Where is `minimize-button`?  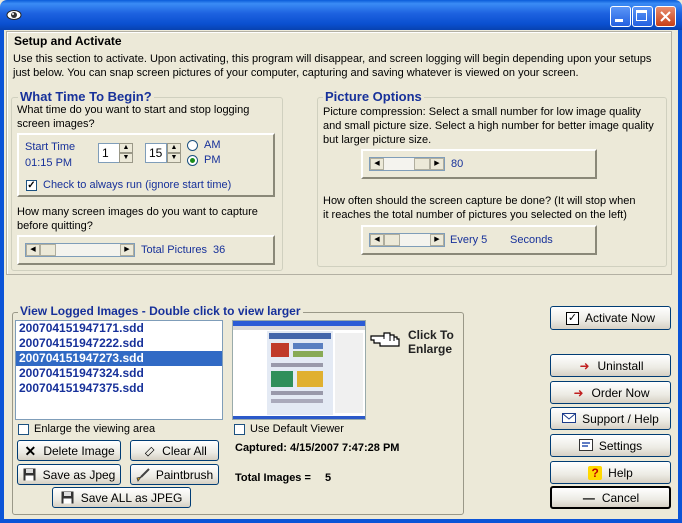
minimize-button is located at coordinates (620, 16).